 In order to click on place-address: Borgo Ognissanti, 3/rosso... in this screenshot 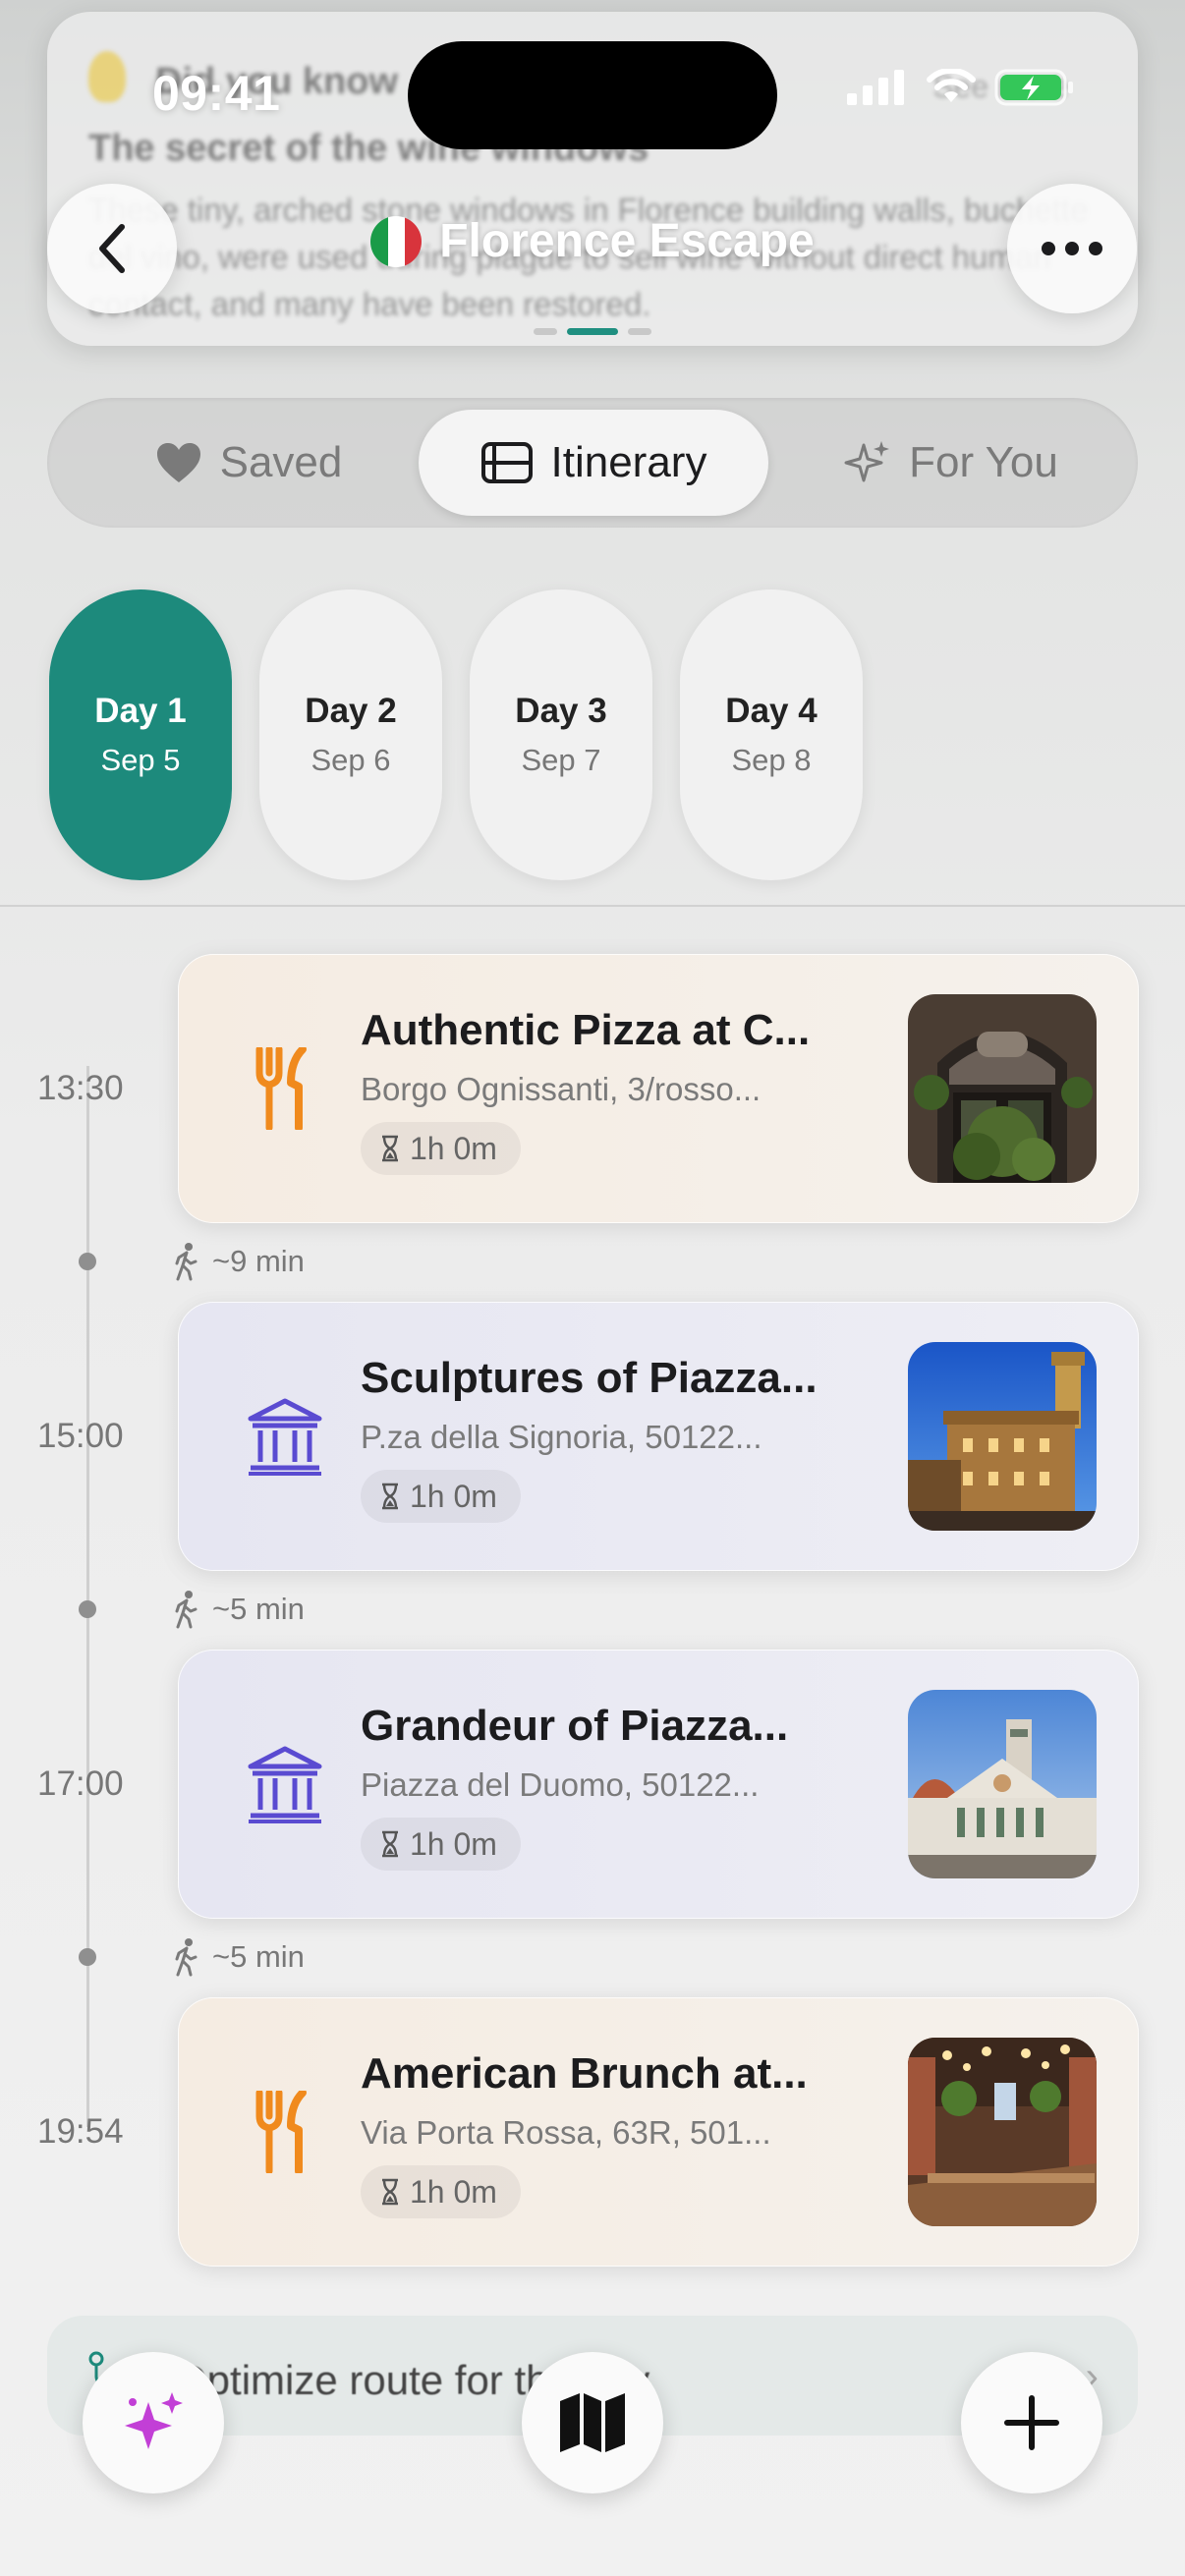, I will do `click(561, 1089)`.